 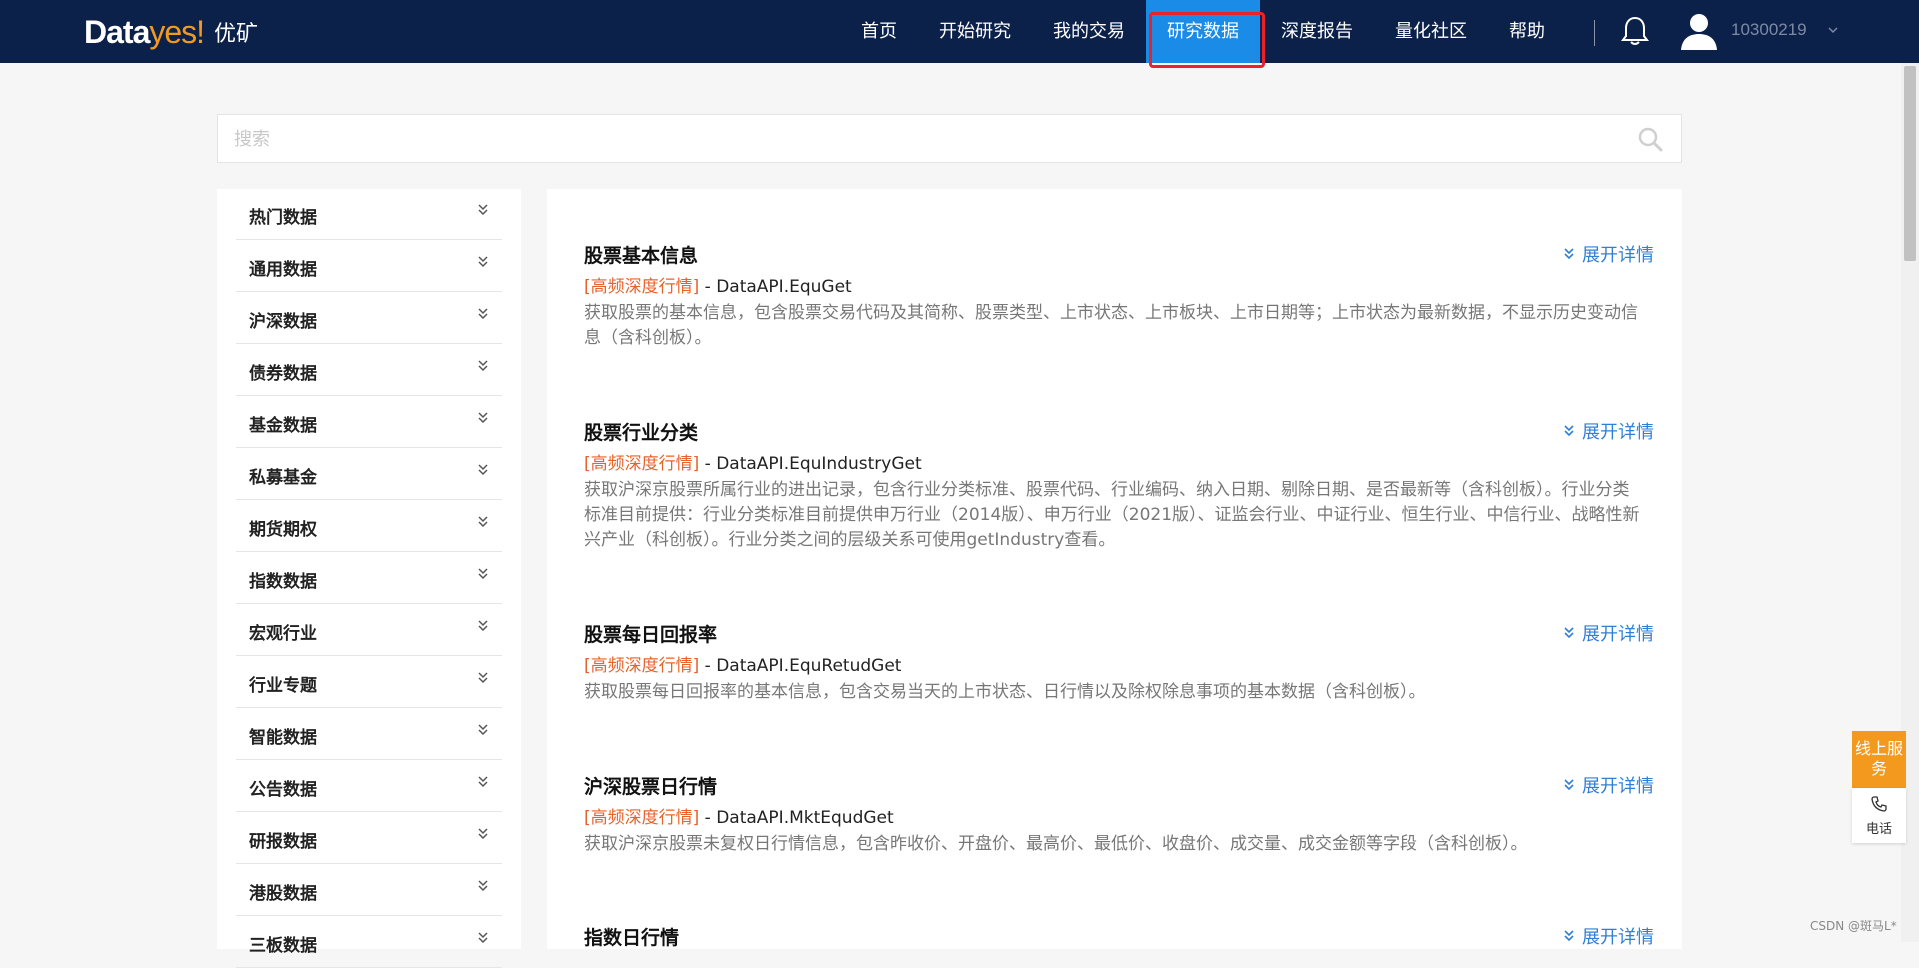 What do you see at coordinates (283, 270) in the screenshot?
I see `sidebar-item-label: 通用数据` at bounding box center [283, 270].